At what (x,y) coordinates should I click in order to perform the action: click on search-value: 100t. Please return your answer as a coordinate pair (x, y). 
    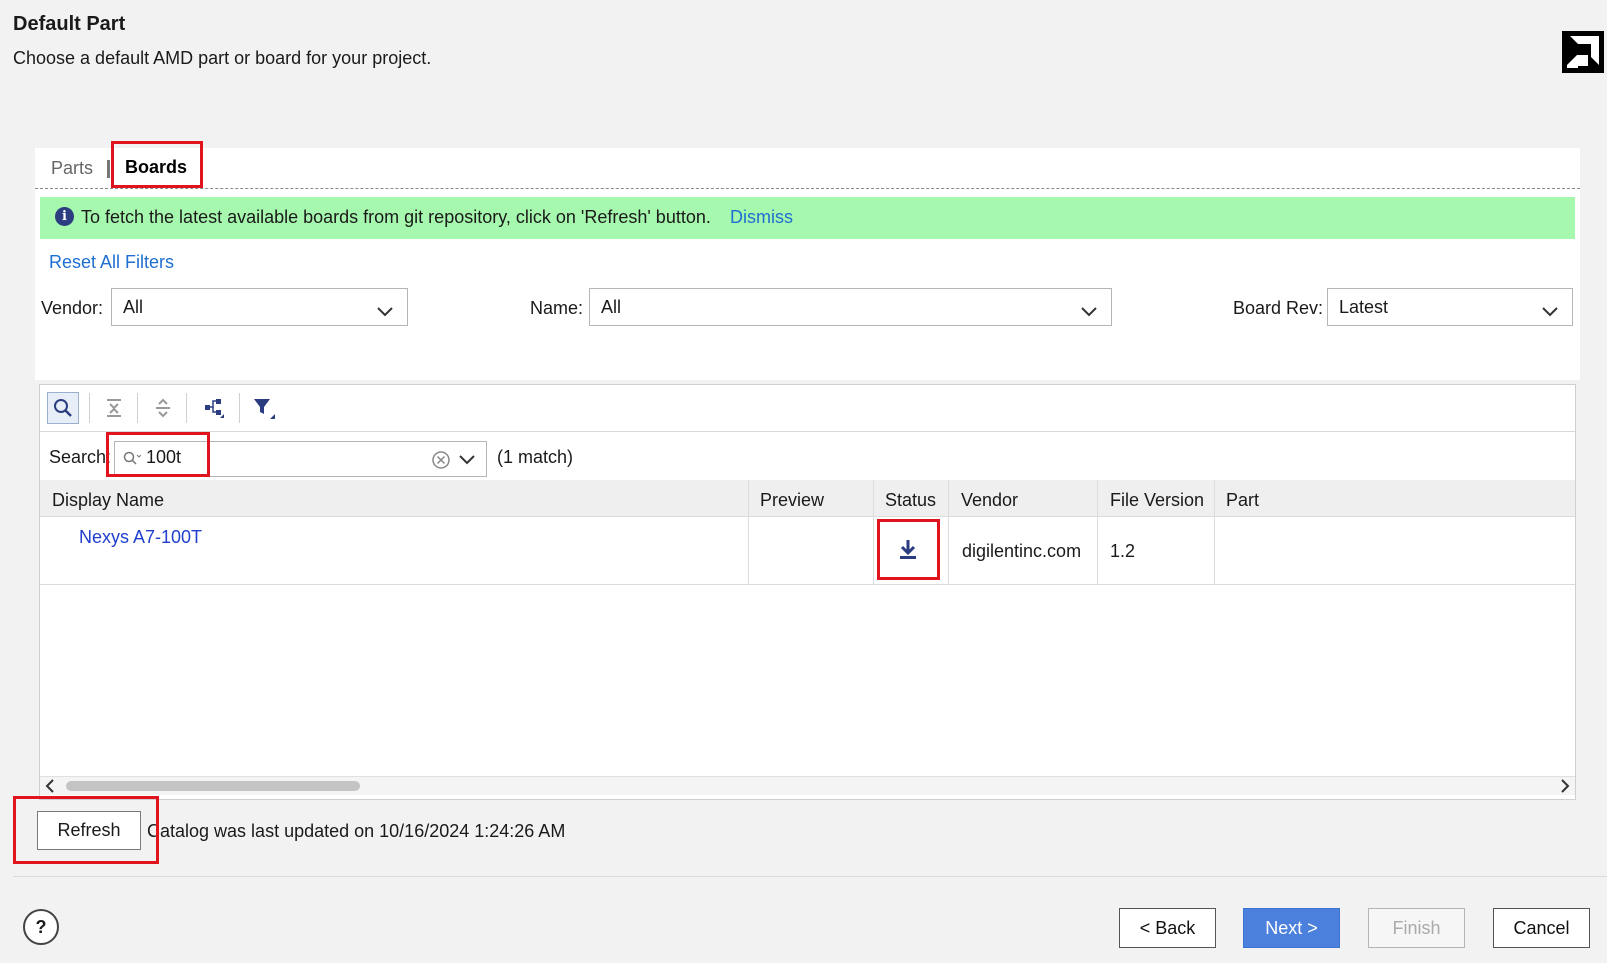
    Looking at the image, I should click on (164, 457).